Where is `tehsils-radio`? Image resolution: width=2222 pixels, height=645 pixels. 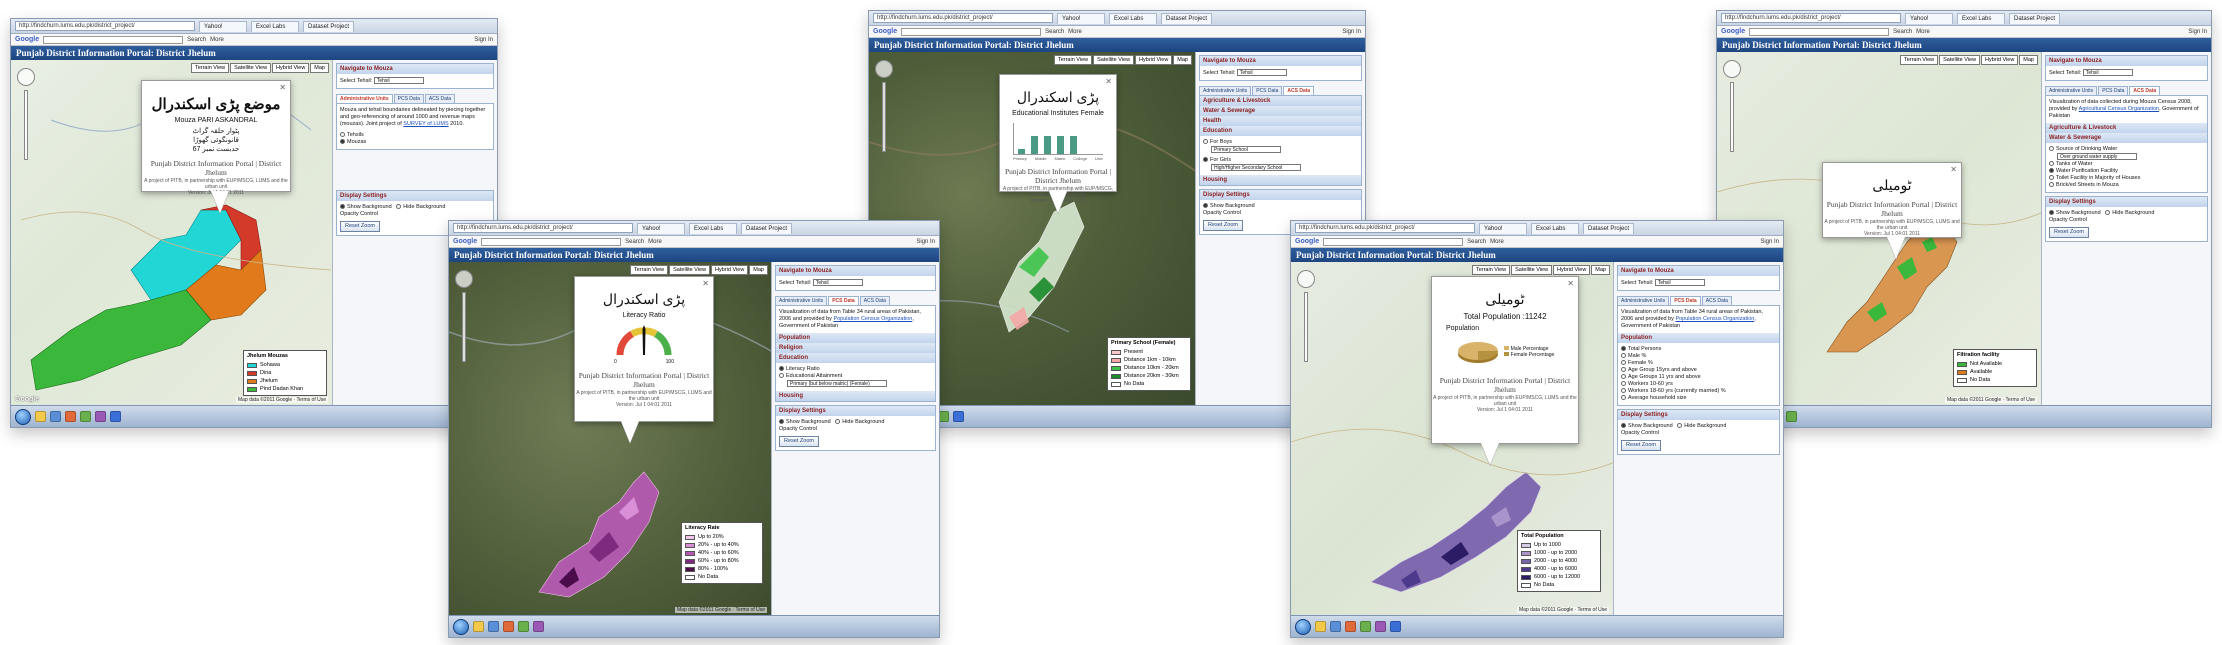 tehsils-radio is located at coordinates (342, 134).